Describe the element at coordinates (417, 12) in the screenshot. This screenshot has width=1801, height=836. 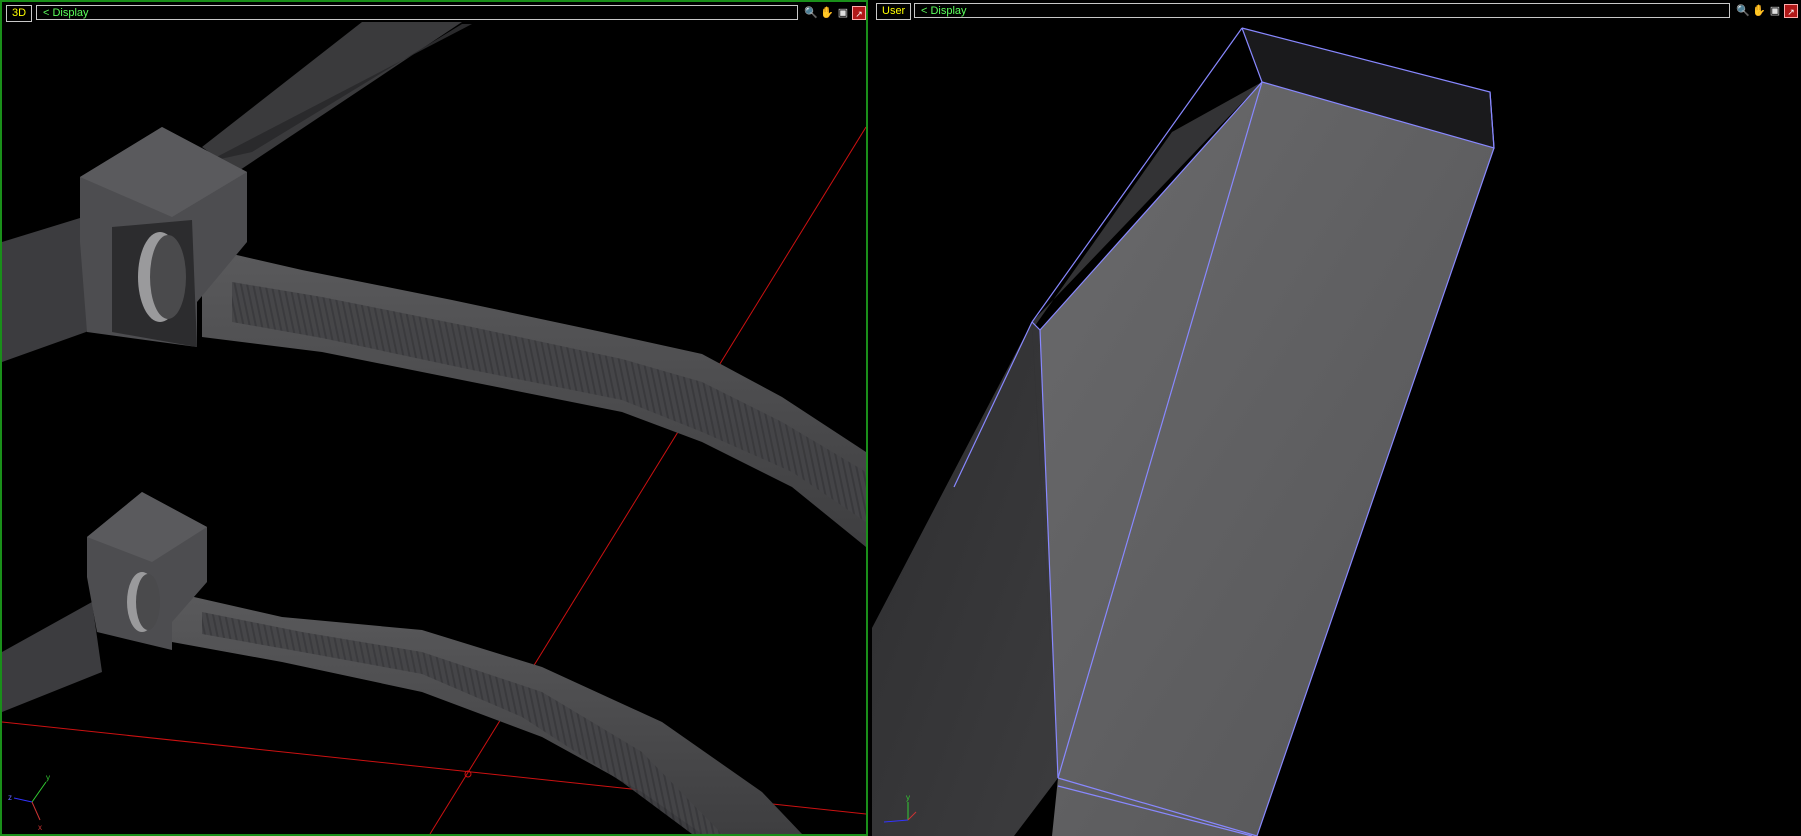
I see `viewport-3d-display-menu: < Display` at that location.